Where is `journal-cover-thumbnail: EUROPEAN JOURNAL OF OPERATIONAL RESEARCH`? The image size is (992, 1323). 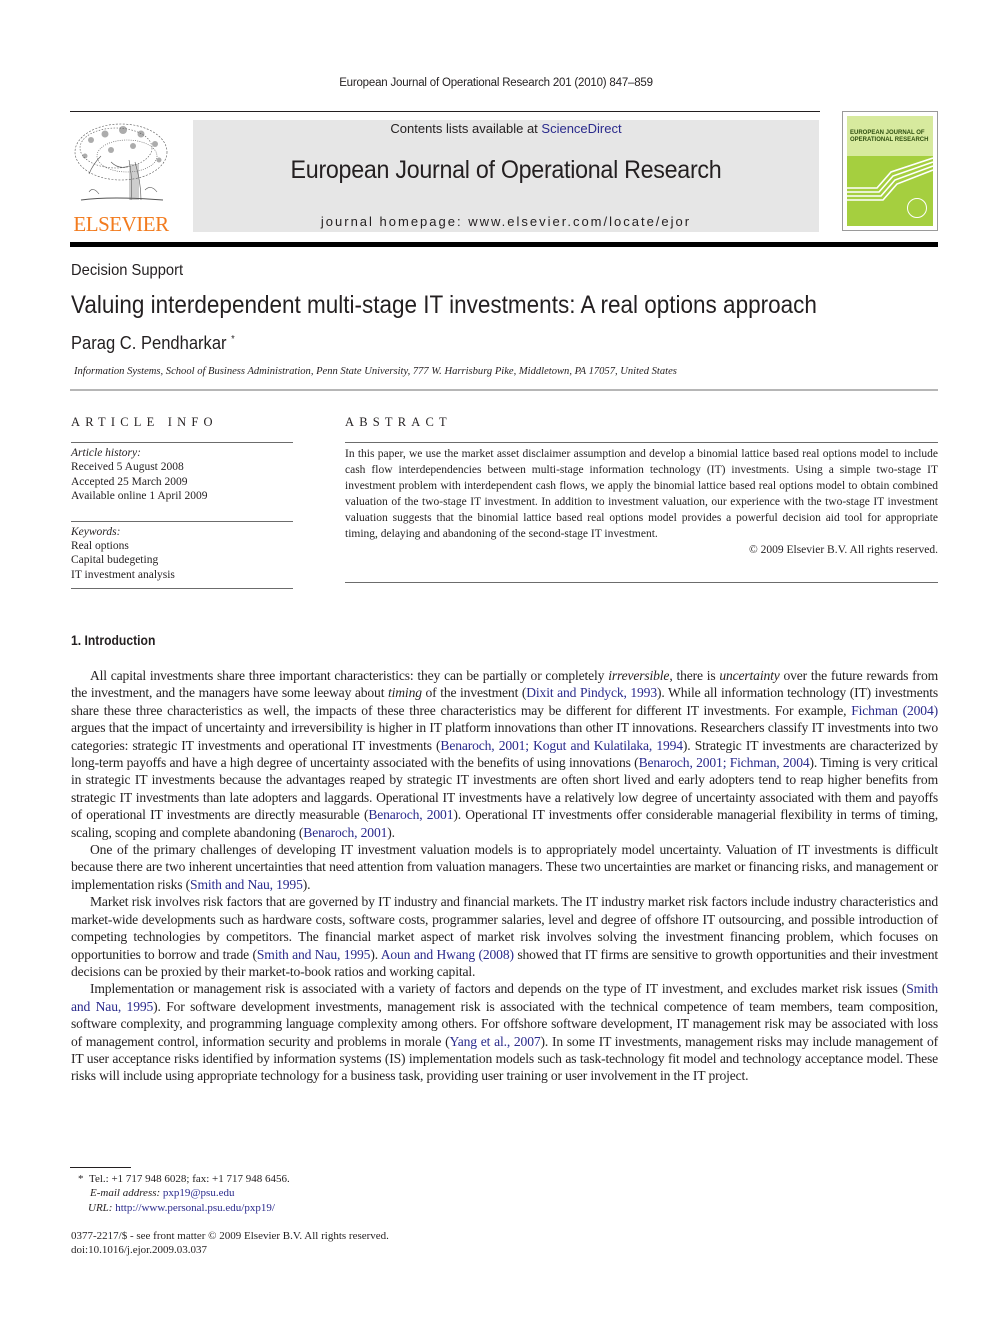
journal-cover-thumbnail: EUROPEAN JOURNAL OF OPERATIONAL RESEARCH is located at coordinates (890, 171).